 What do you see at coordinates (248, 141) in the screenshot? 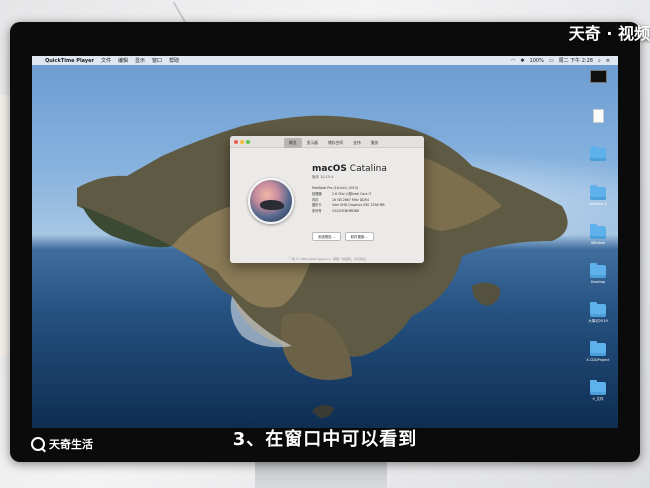
I see `zoom-button` at bounding box center [248, 141].